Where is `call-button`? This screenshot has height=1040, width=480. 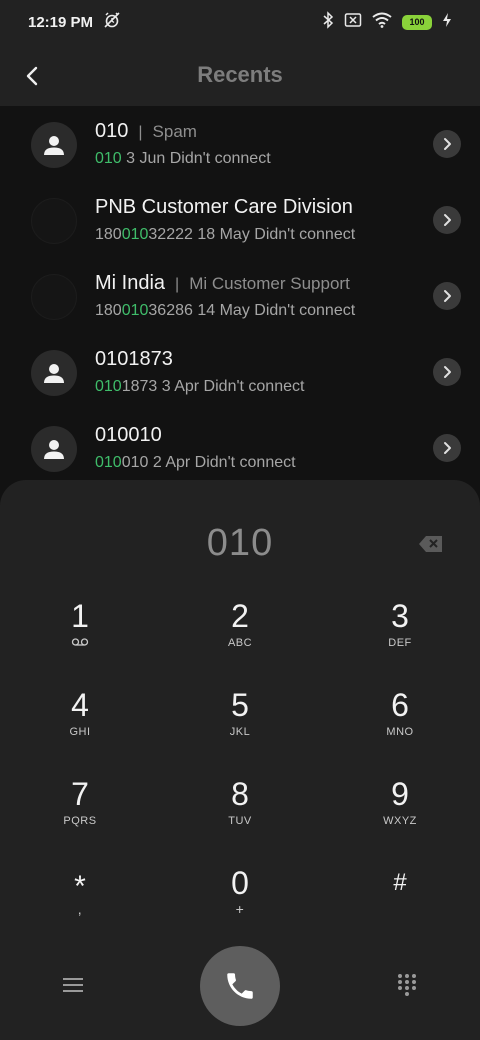
call-button is located at coordinates (240, 986).